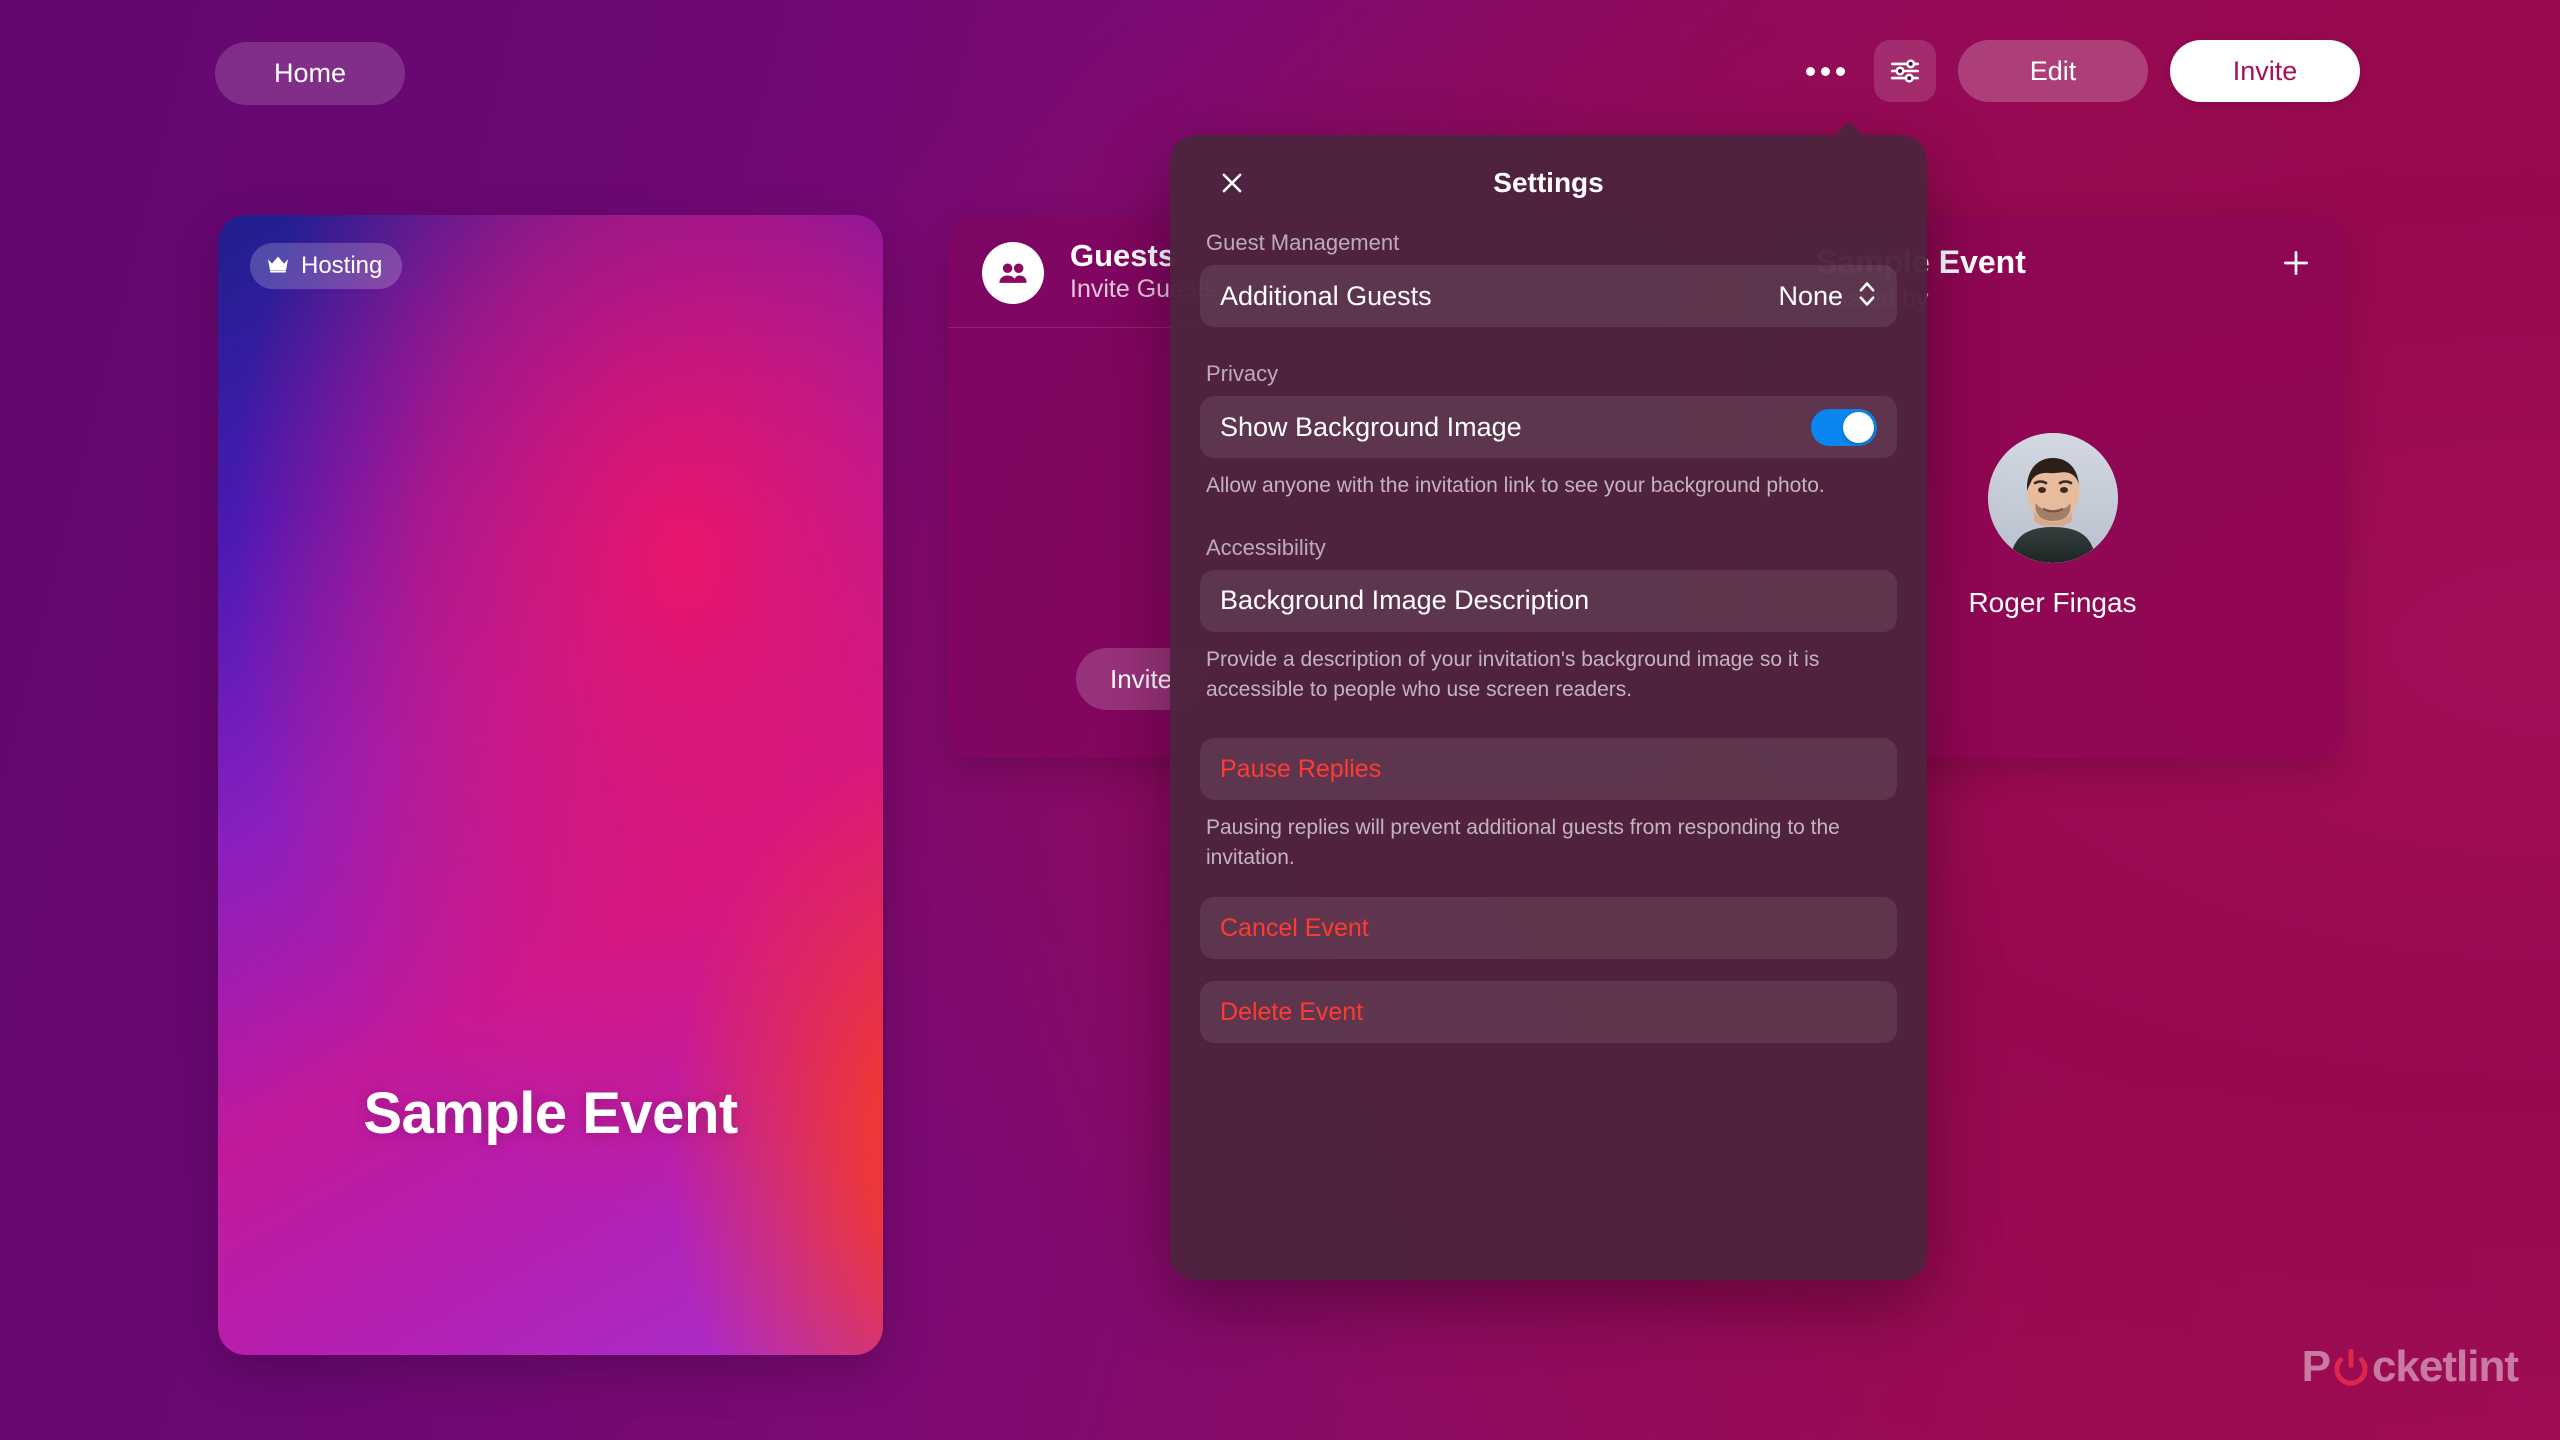  I want to click on home-button-label: Home, so click(310, 73).